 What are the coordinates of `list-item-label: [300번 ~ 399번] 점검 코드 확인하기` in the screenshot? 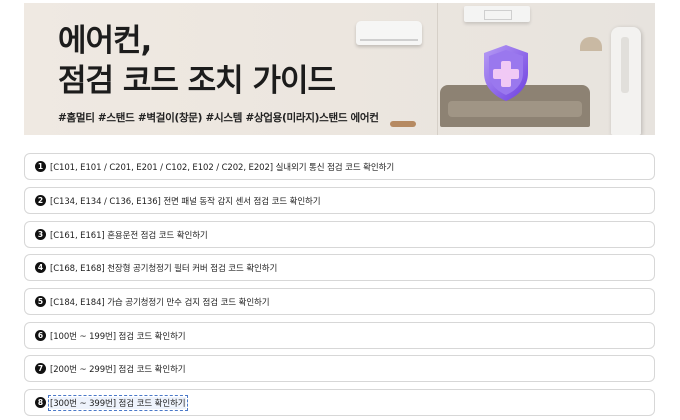 It's located at (118, 402).